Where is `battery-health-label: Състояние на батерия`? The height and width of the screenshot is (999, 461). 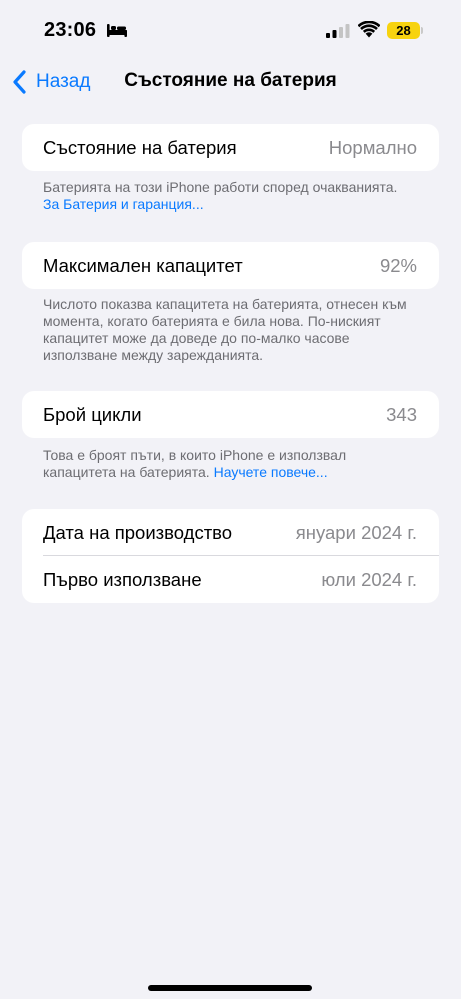 battery-health-label: Състояние на батерия is located at coordinates (140, 147).